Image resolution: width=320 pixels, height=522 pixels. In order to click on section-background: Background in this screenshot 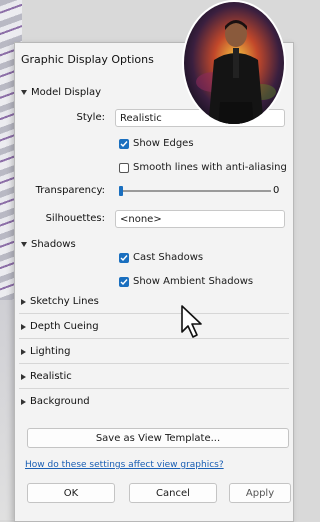, I will do `click(55, 401)`.